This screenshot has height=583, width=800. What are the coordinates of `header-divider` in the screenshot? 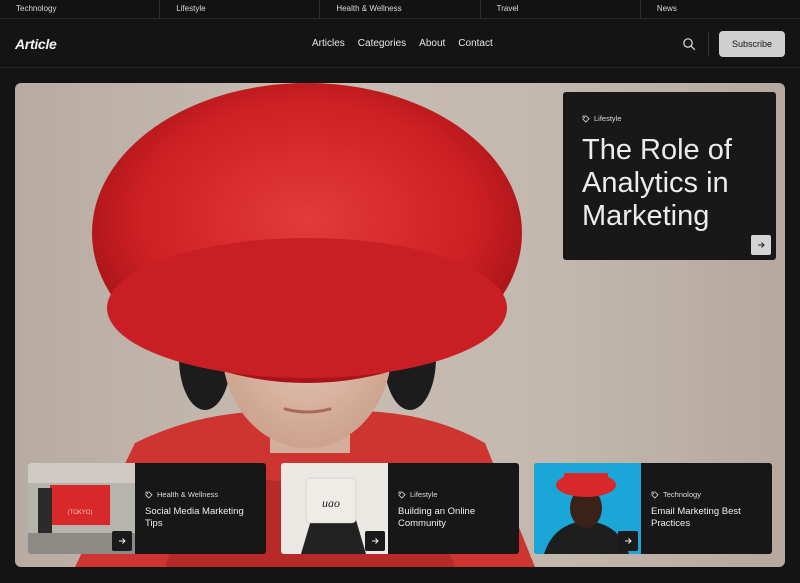 It's located at (708, 44).